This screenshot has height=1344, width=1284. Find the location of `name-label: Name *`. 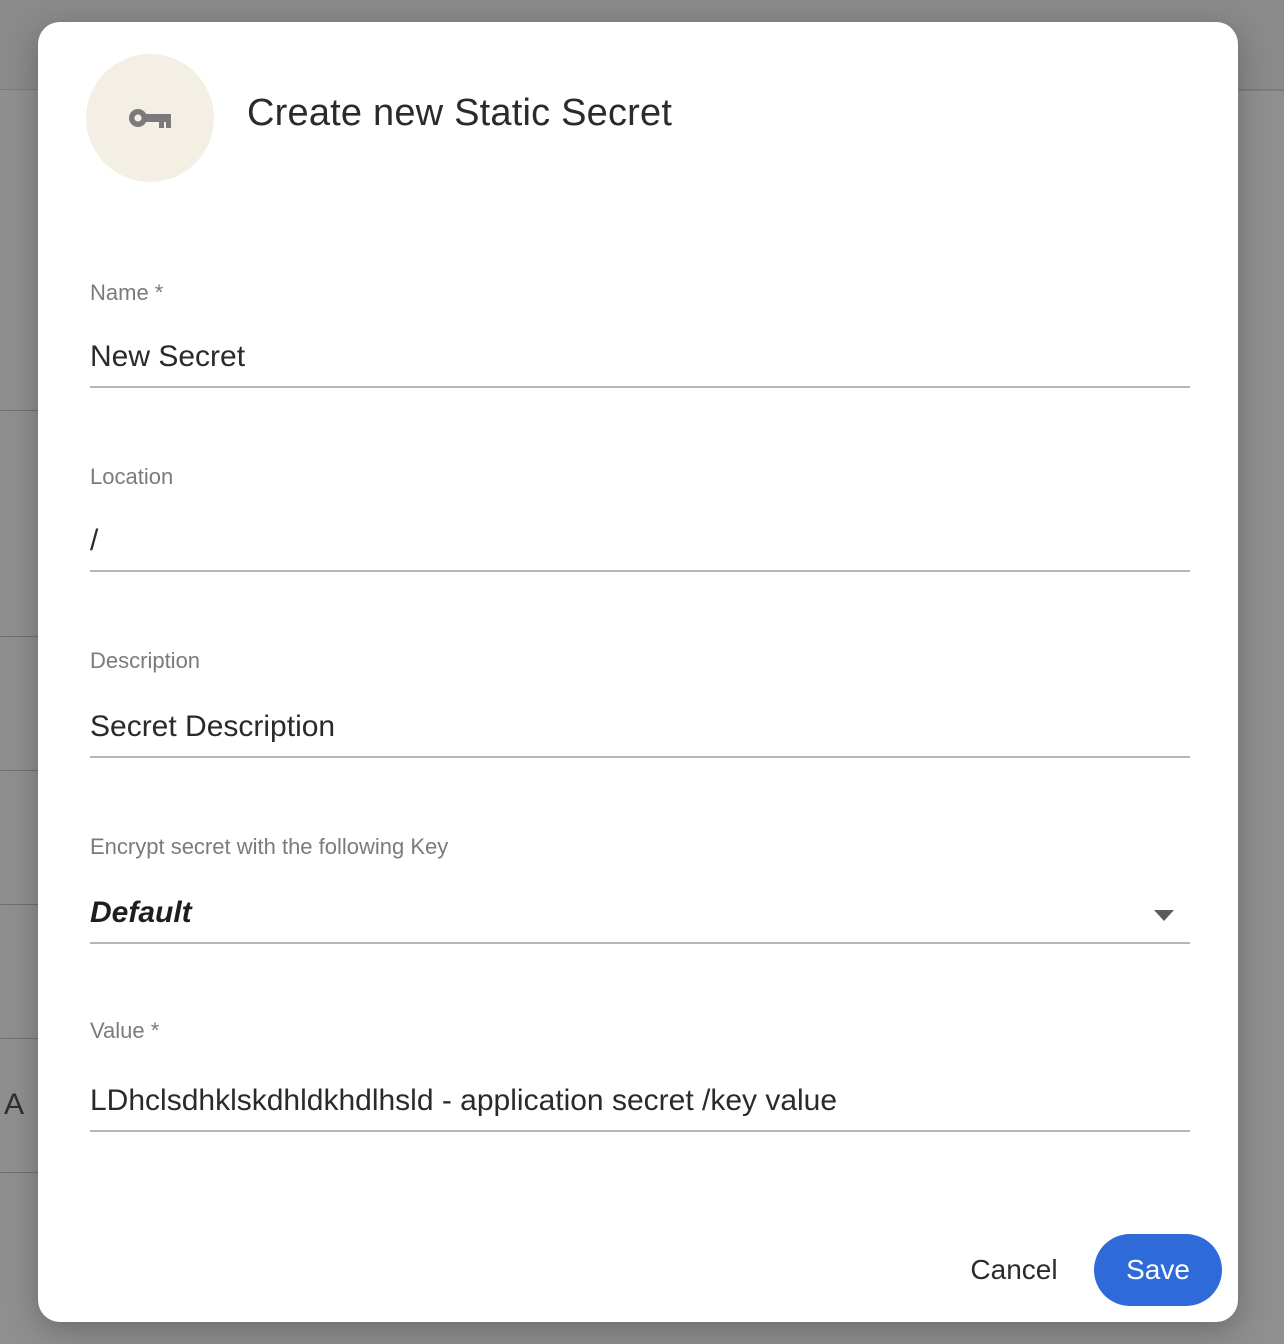

name-label: Name * is located at coordinates (127, 292).